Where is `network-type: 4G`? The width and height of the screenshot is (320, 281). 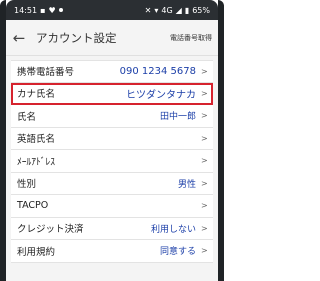 network-type: 4G is located at coordinates (167, 10).